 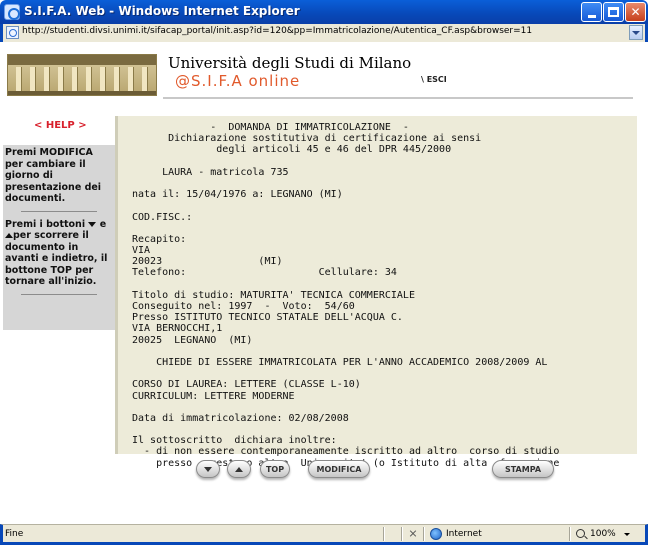 I want to click on scroll-down-button, so click(x=208, y=469).